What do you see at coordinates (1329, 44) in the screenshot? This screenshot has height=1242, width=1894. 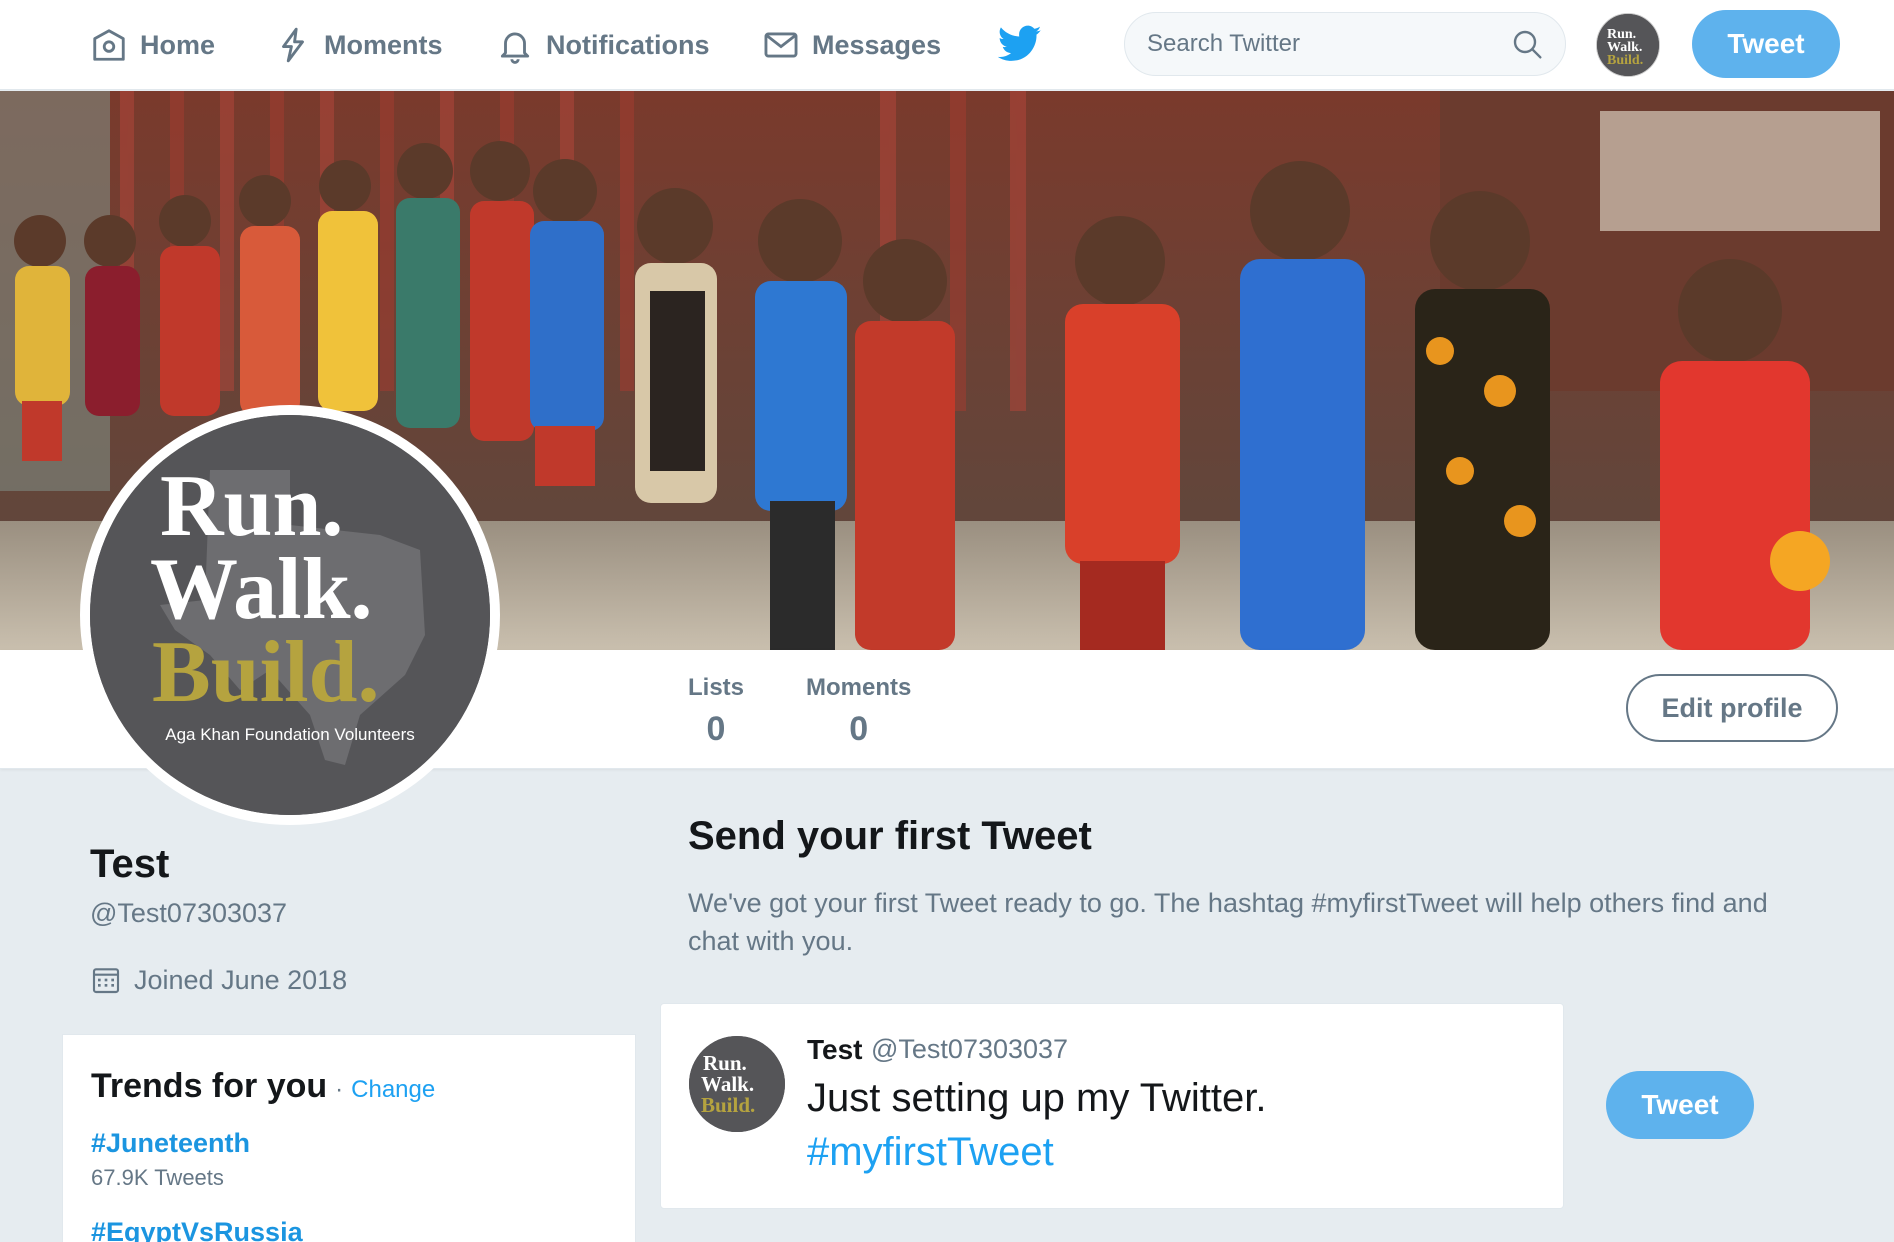 I see `search-input` at bounding box center [1329, 44].